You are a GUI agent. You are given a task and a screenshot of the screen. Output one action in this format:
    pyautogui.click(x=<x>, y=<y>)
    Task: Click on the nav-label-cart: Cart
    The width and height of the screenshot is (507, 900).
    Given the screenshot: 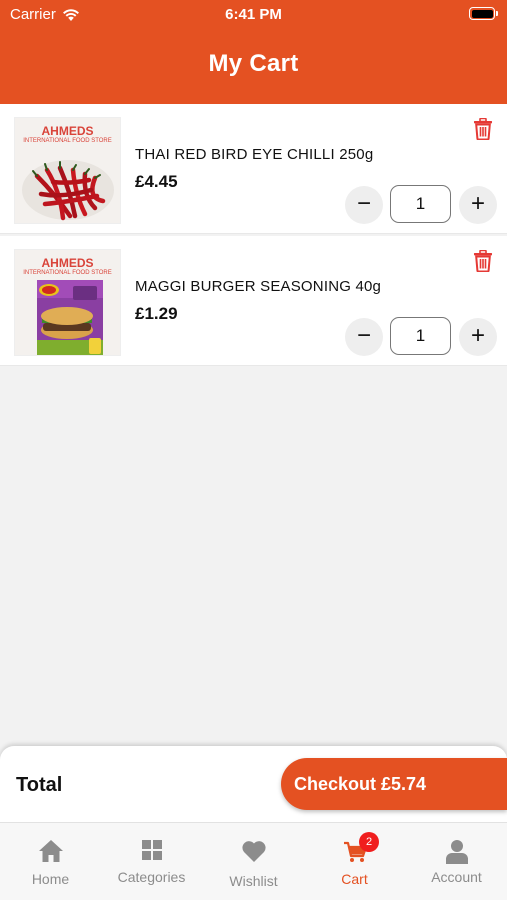 What is the action you would take?
    pyautogui.click(x=354, y=879)
    